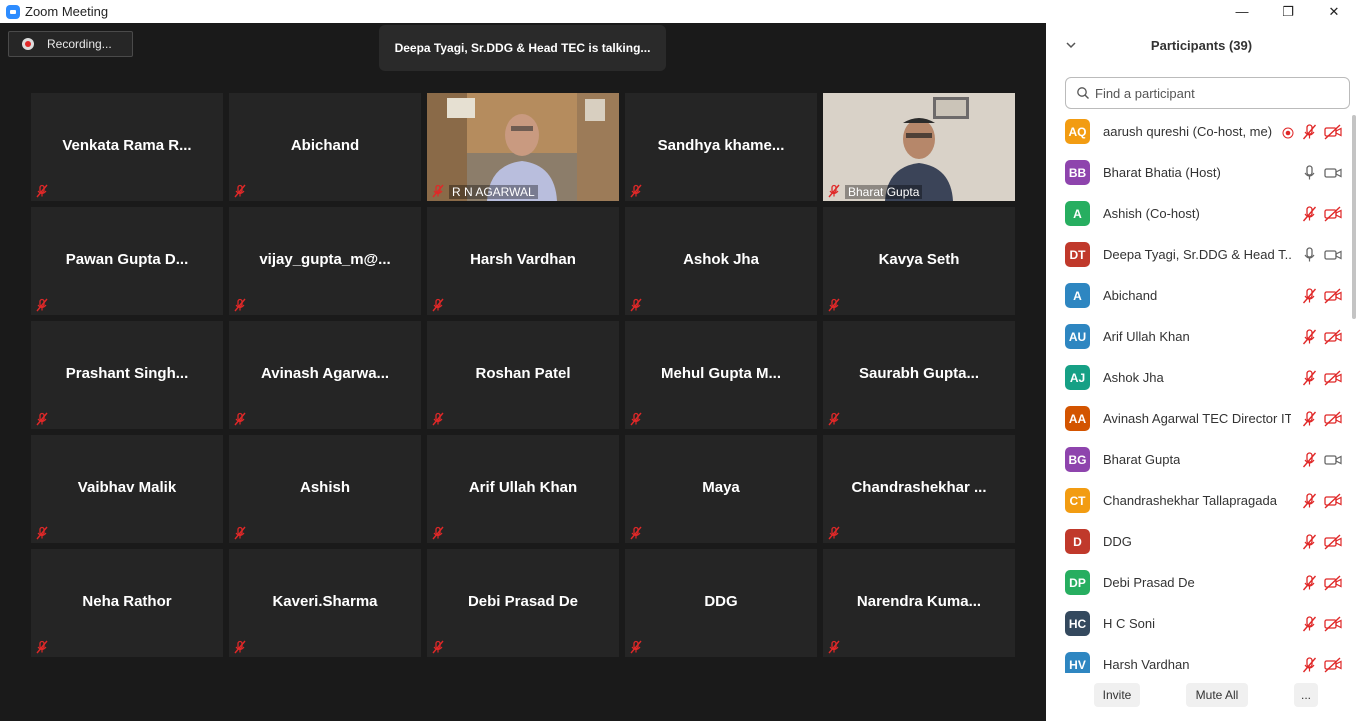 Image resolution: width=1357 pixels, height=721 pixels. Describe the element at coordinates (523, 261) in the screenshot. I see `video-tile: Harsh Vardhan` at that location.